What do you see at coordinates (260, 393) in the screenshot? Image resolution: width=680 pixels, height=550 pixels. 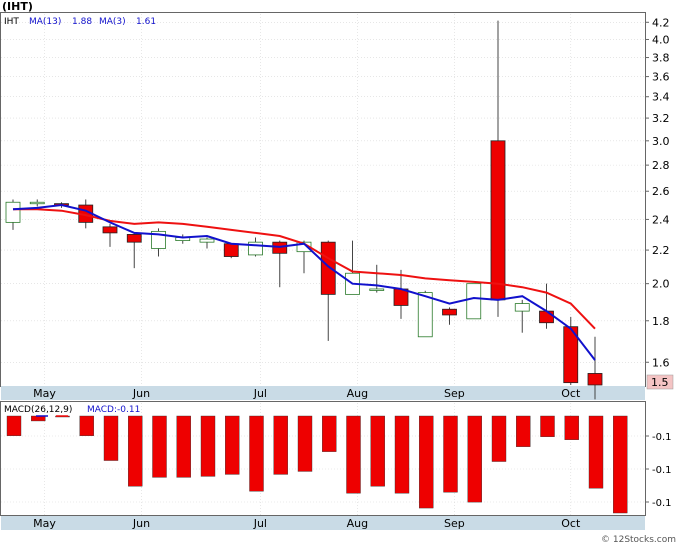 I see `price-x-tick-label: Jul` at bounding box center [260, 393].